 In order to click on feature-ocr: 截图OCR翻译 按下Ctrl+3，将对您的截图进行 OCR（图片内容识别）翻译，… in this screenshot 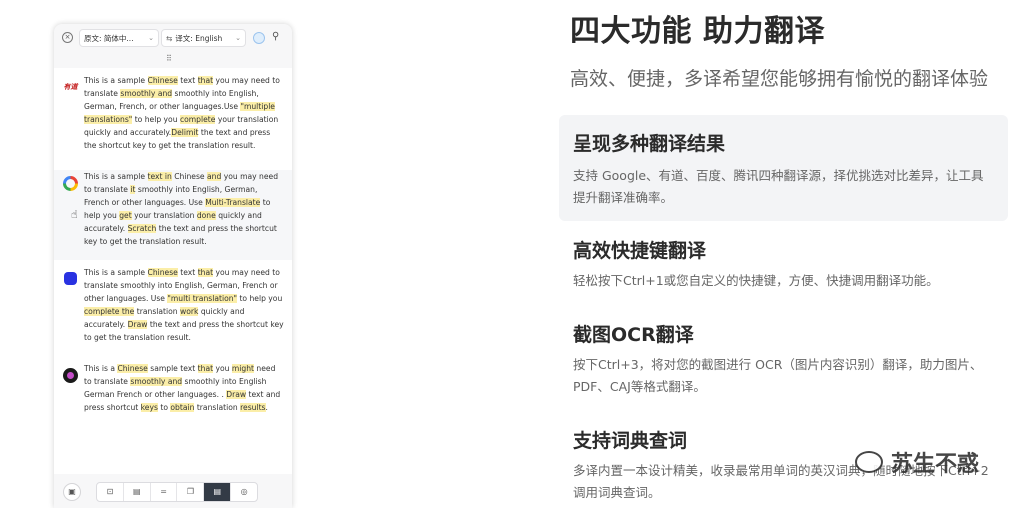, I will do `click(783, 358)`.